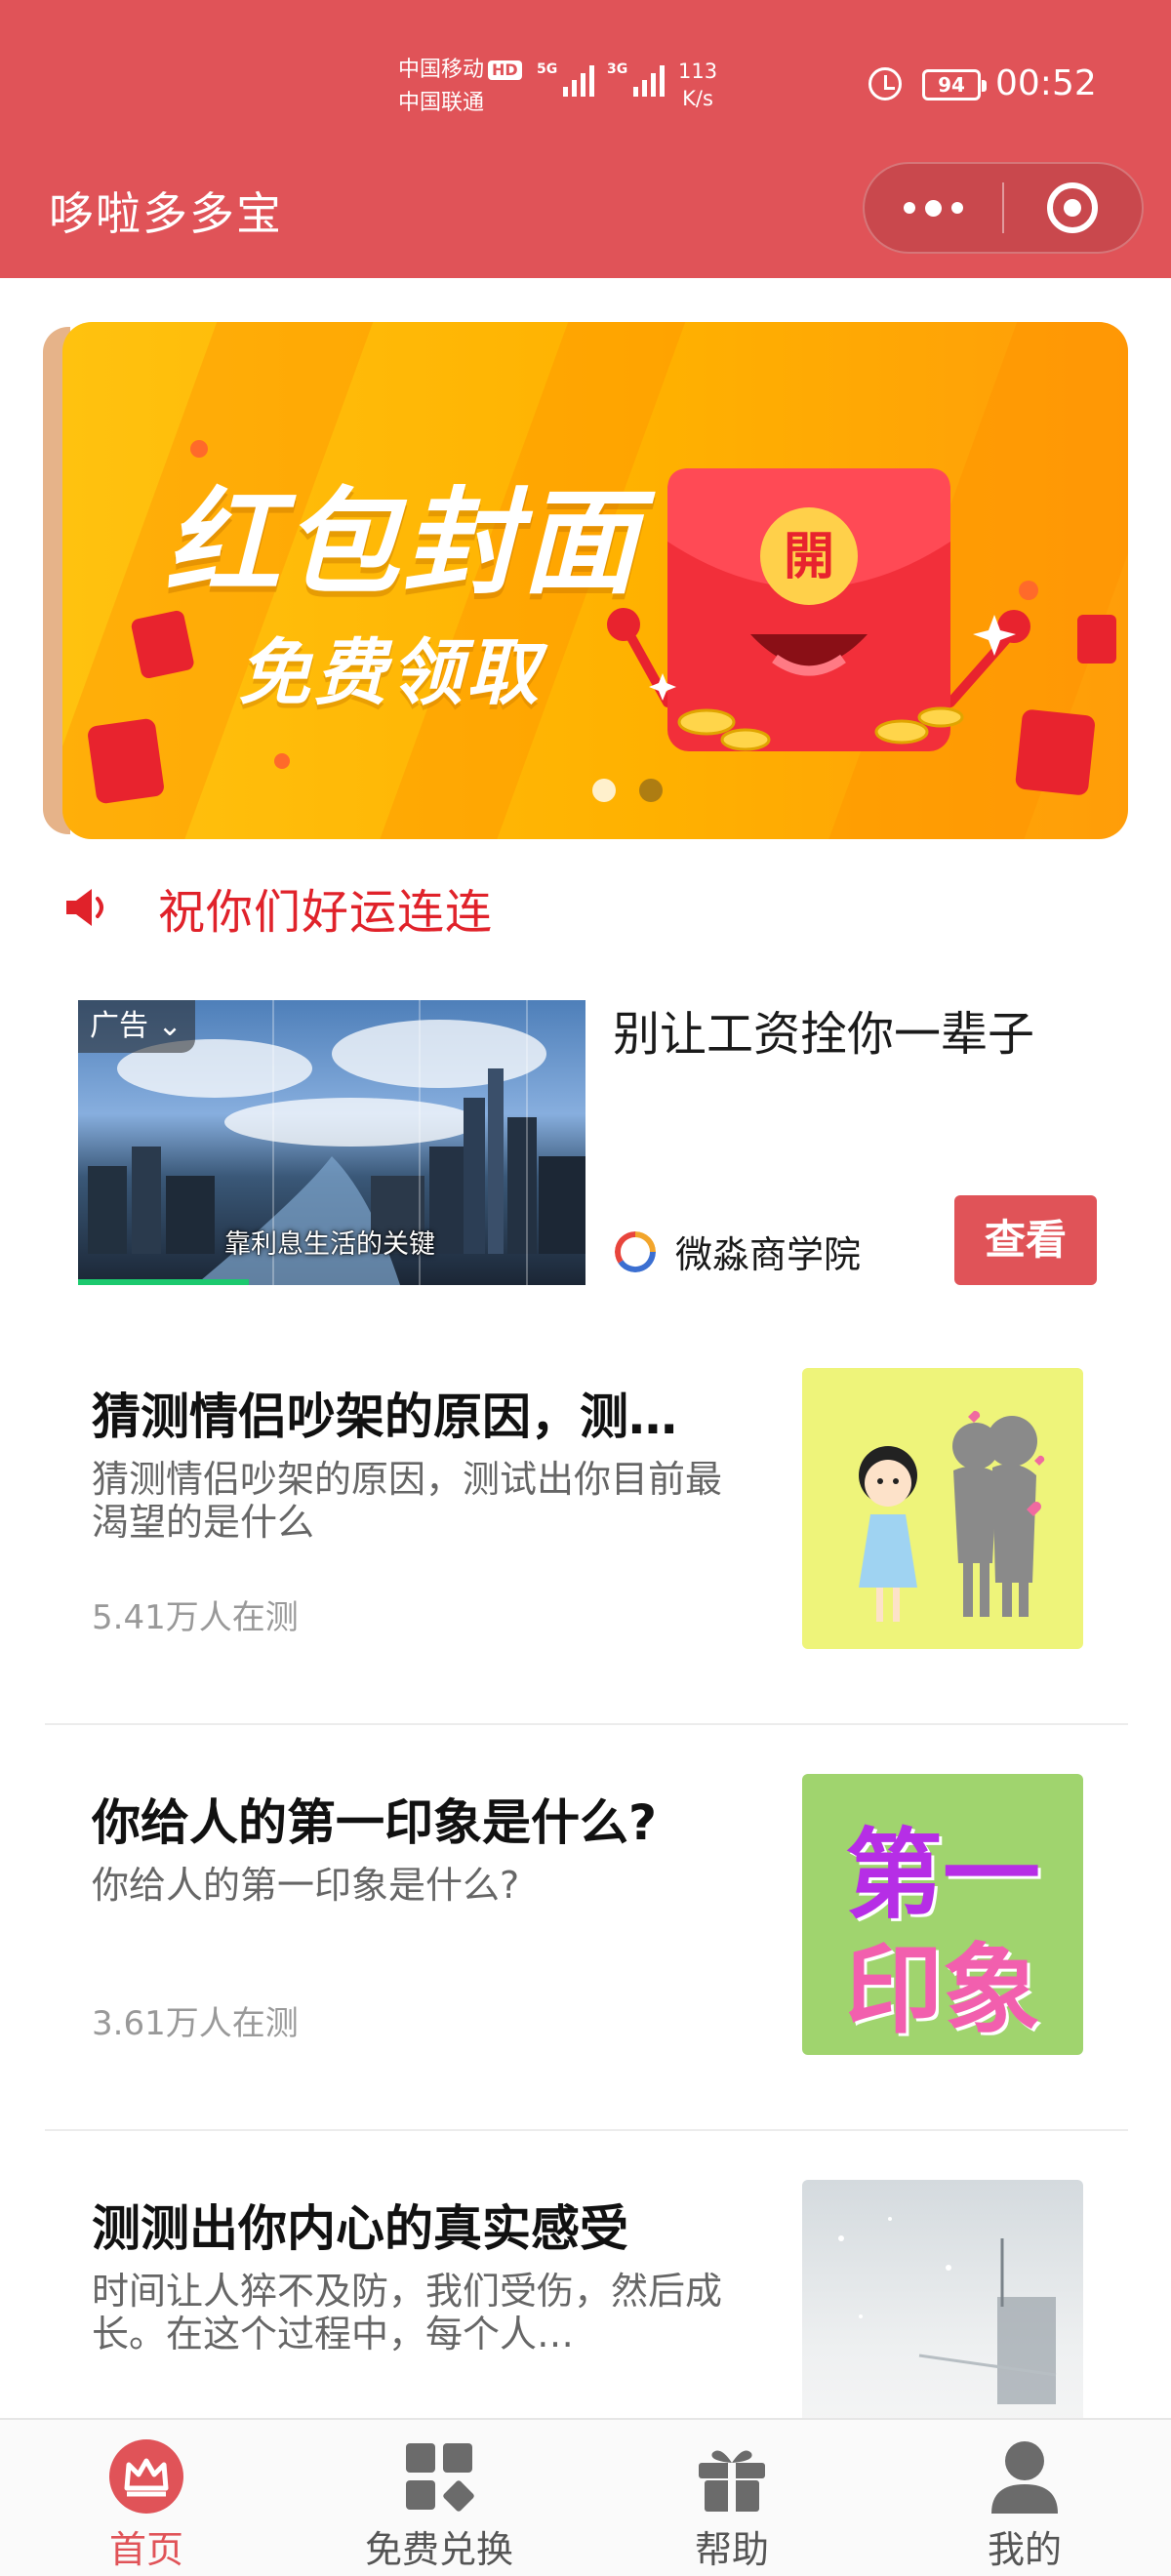 This screenshot has width=1171, height=2576. Describe the element at coordinates (375, 1822) in the screenshot. I see `quiz-title: 你给人的第一印象是什么?` at that location.